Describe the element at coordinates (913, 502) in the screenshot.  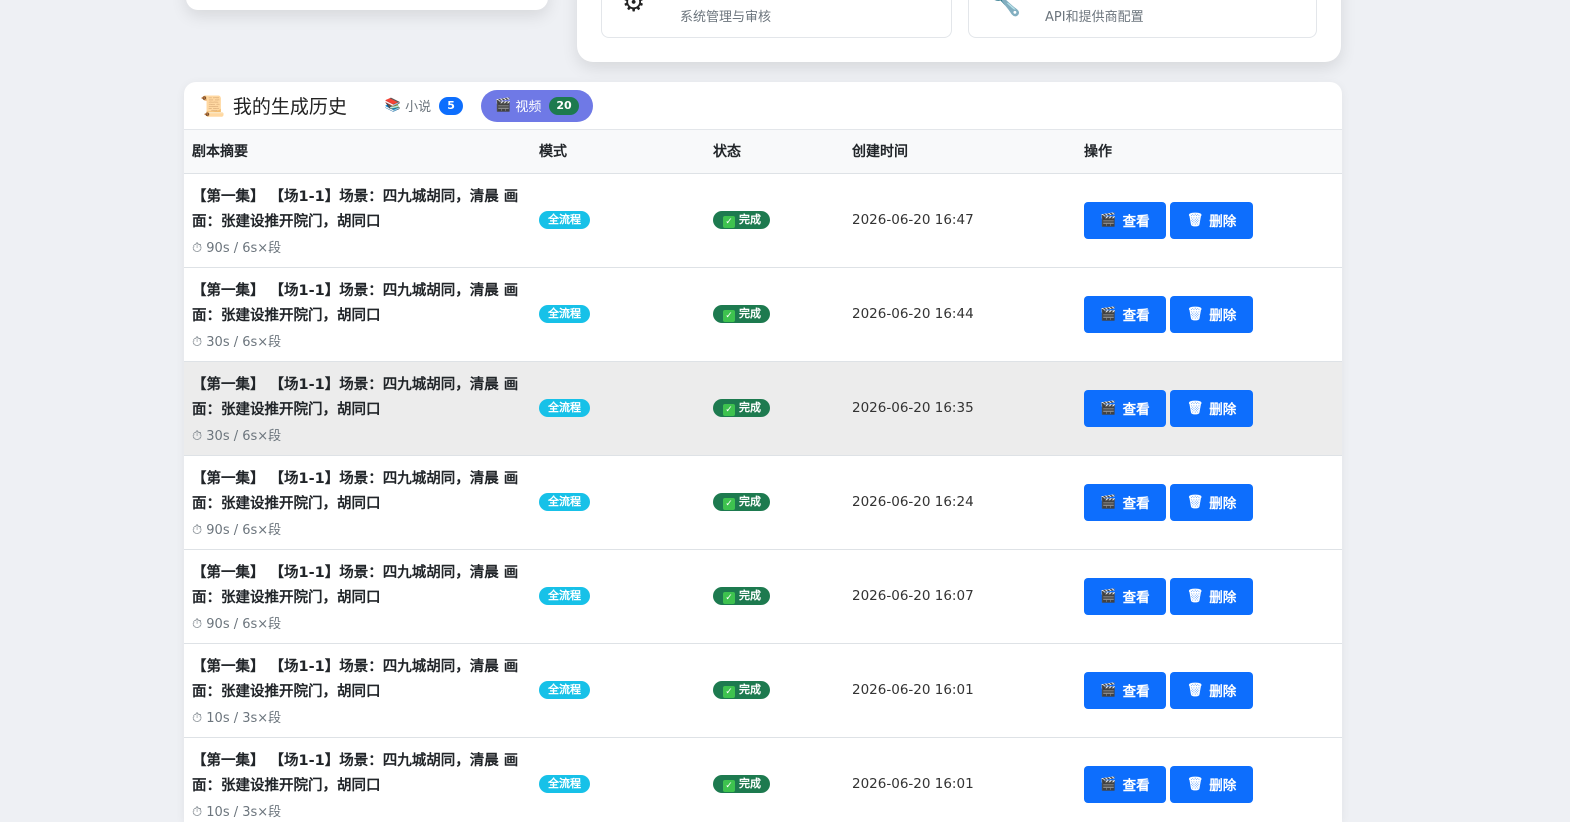
I see `created-time: 2026-06-20 16:24` at that location.